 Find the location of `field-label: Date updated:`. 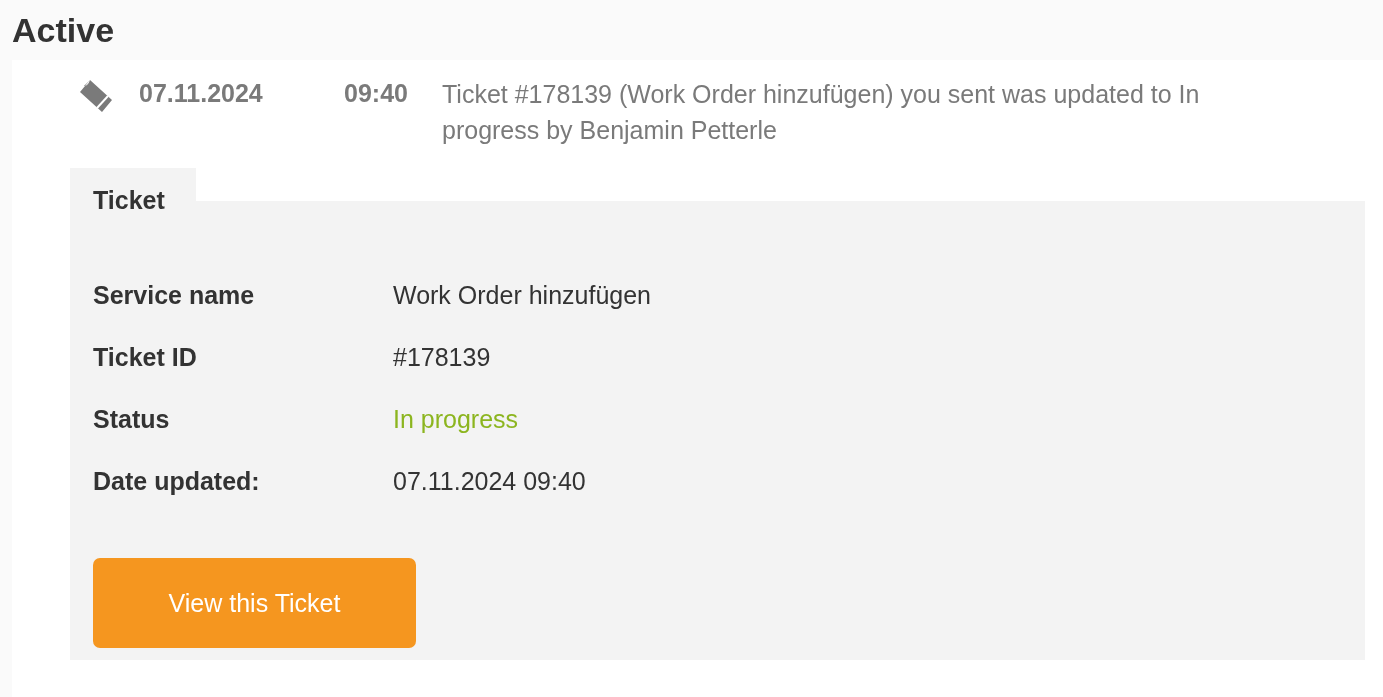

field-label: Date updated: is located at coordinates (177, 481).